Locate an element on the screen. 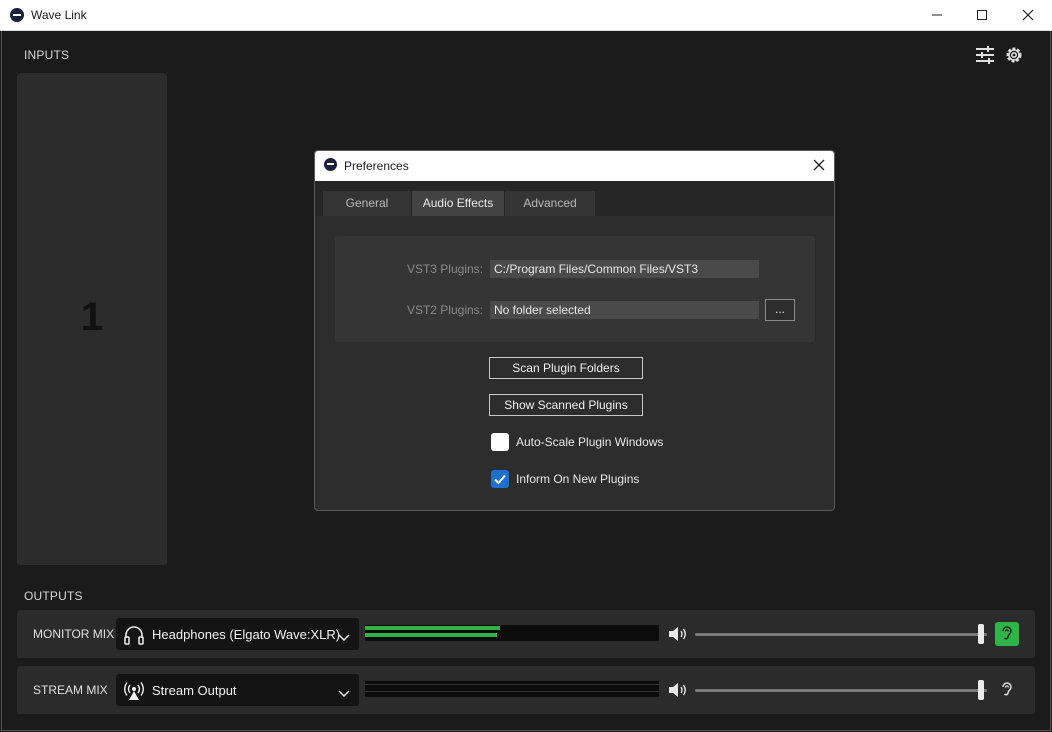 Image resolution: width=1052 pixels, height=732 pixels. maximize-icon is located at coordinates (982, 15).